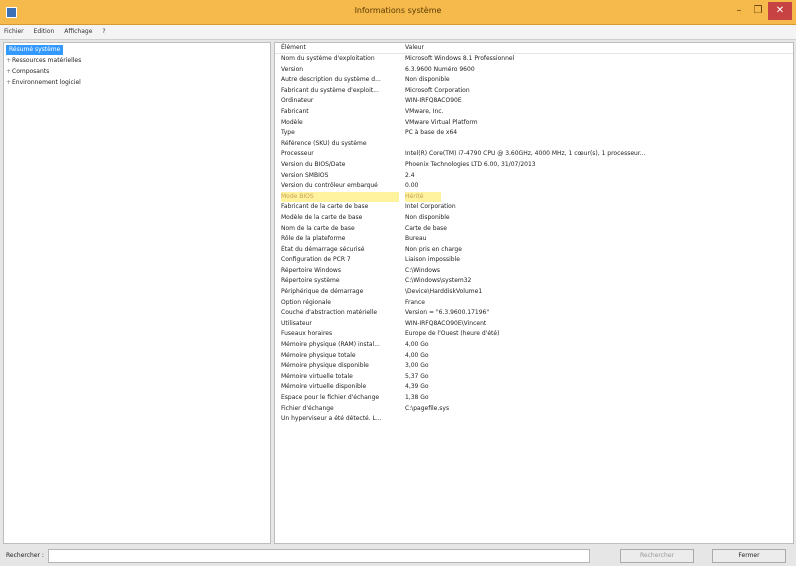  What do you see at coordinates (323, 249) in the screenshot?
I see `row-element: État du démarrage sécurisé` at bounding box center [323, 249].